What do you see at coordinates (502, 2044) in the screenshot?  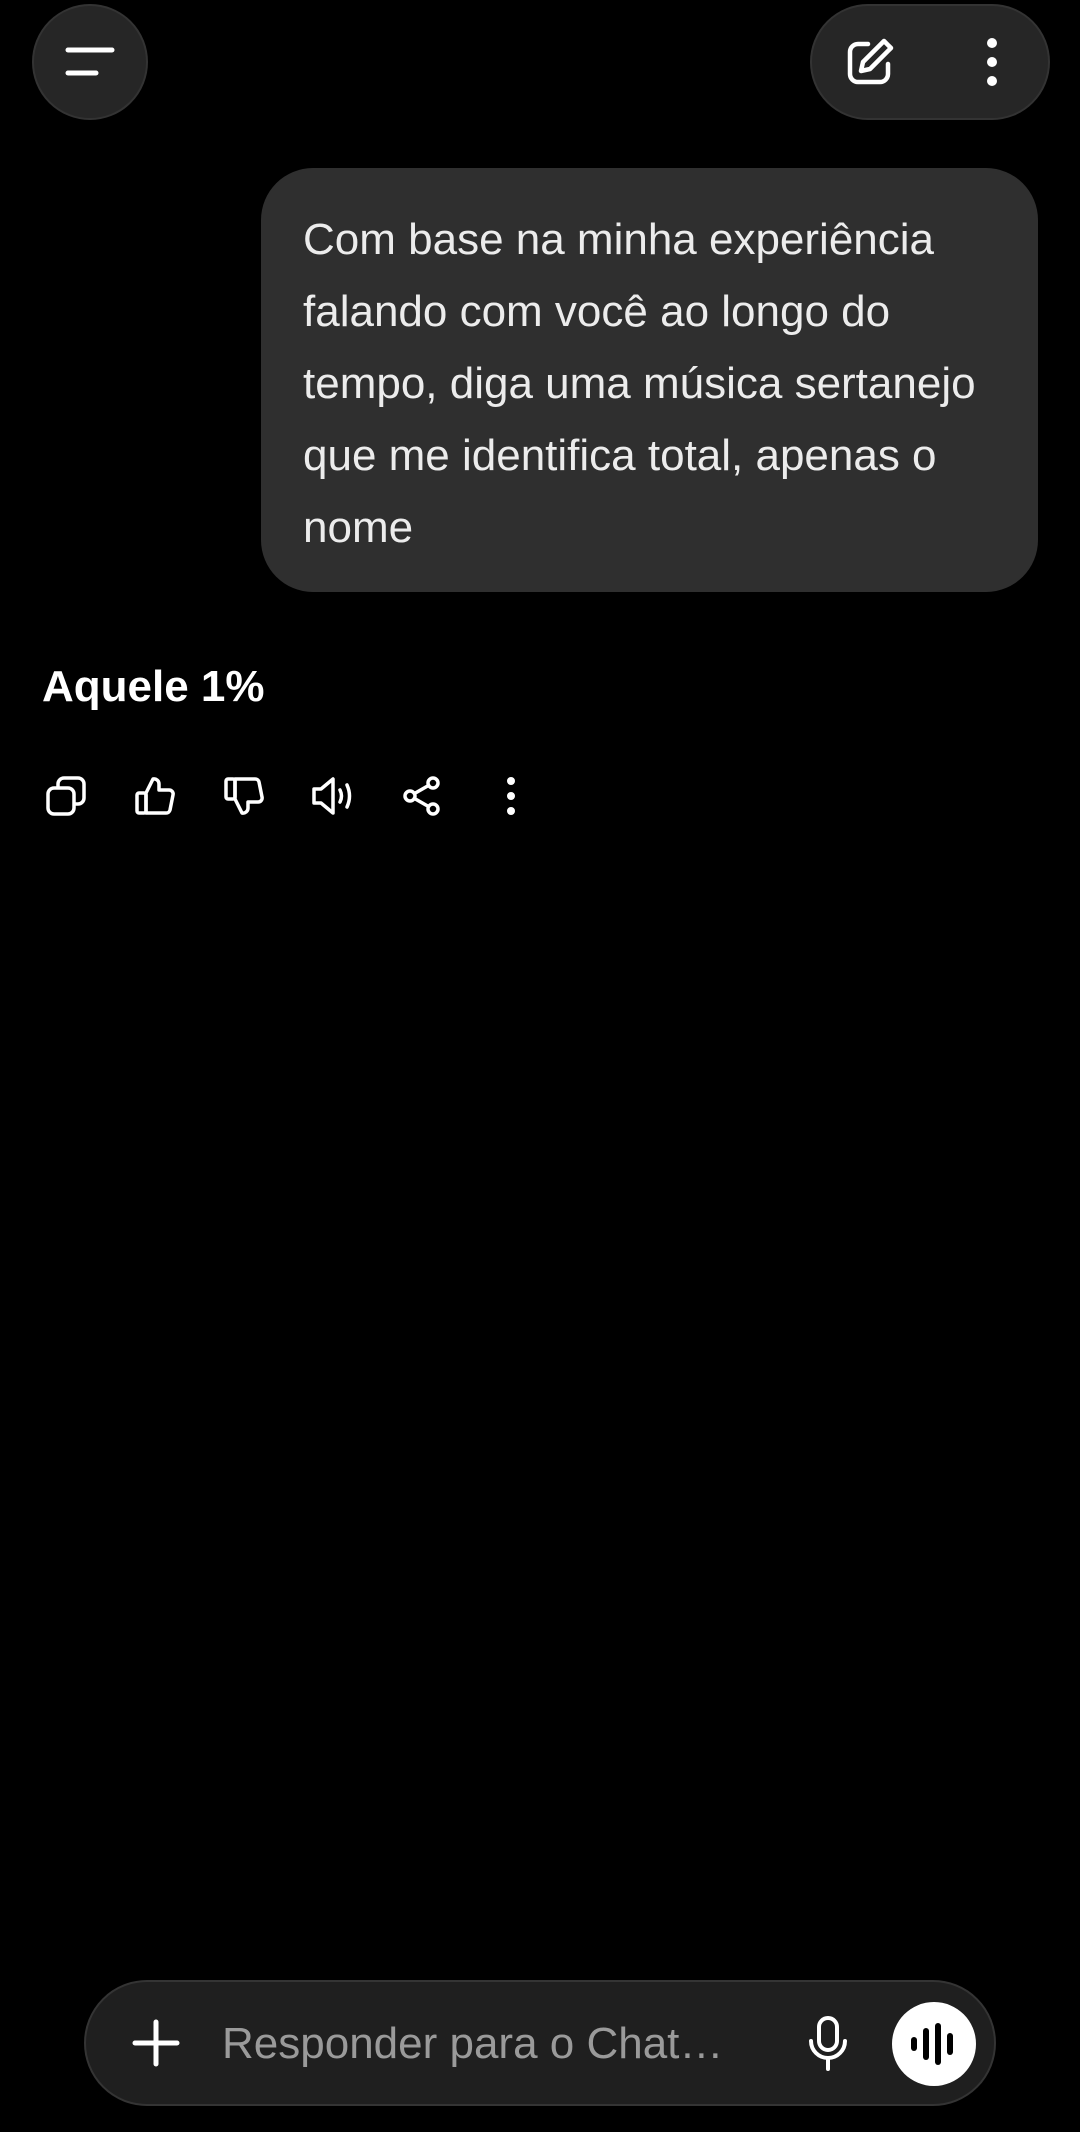 I see `message-input` at bounding box center [502, 2044].